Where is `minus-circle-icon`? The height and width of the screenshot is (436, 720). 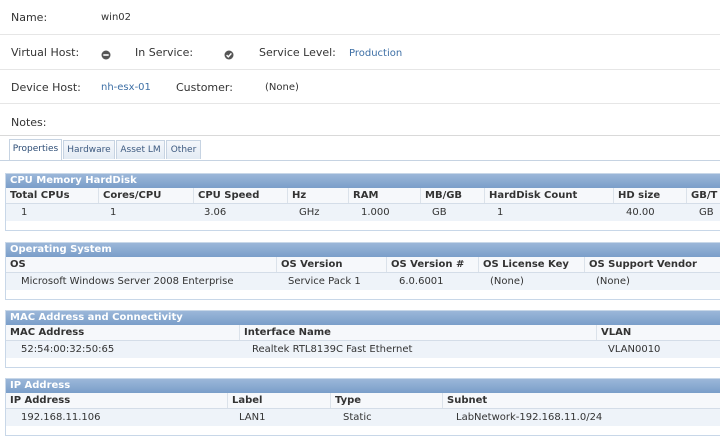
minus-circle-icon is located at coordinates (106, 55).